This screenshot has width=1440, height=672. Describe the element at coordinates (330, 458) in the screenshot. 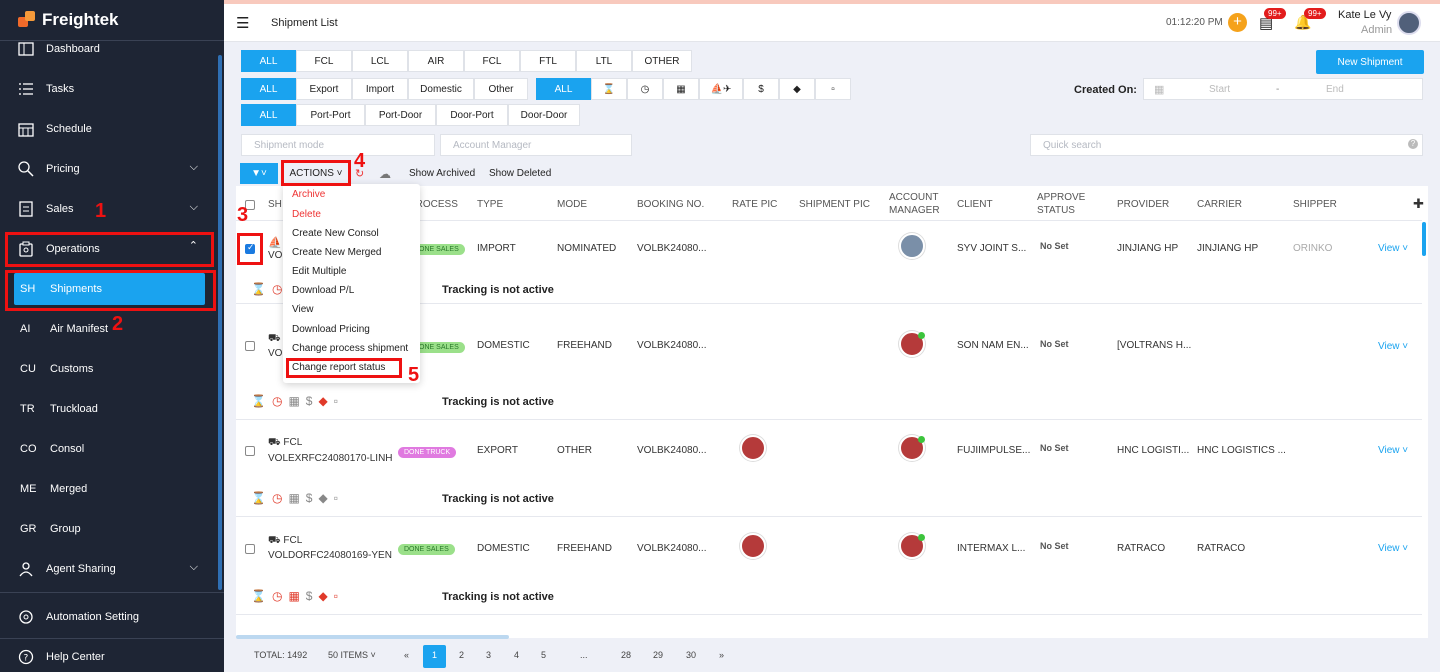

I see `shipment-id: VOLEXRFC24080170-LINH` at that location.